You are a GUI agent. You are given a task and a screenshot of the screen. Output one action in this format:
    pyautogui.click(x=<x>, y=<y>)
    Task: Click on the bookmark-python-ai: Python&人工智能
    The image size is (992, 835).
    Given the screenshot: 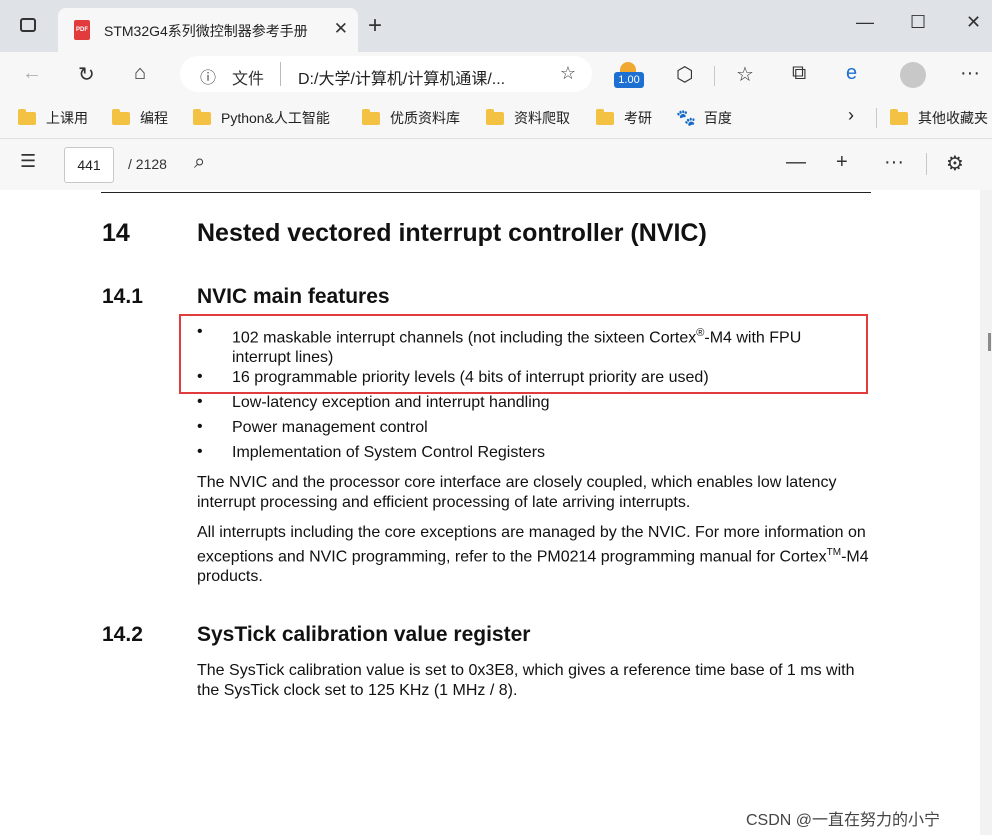 What is the action you would take?
    pyautogui.click(x=261, y=118)
    